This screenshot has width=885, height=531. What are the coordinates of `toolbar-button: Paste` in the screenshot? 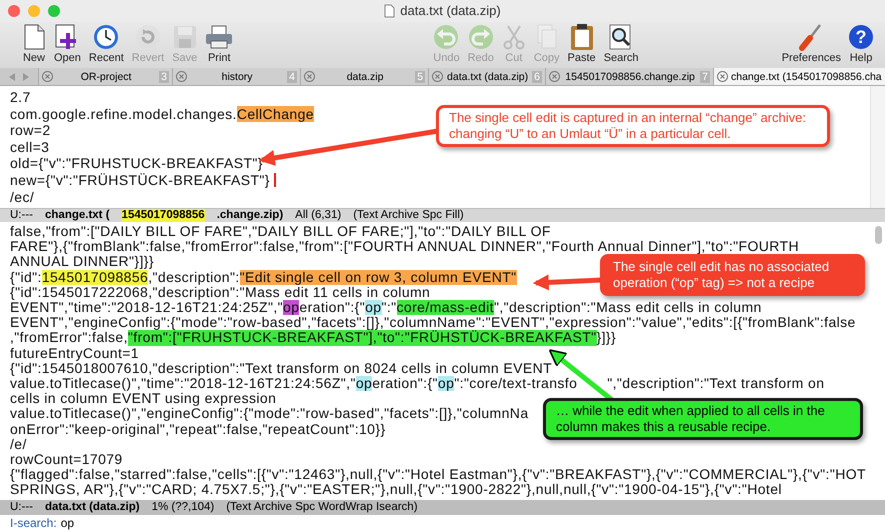 It's located at (582, 43).